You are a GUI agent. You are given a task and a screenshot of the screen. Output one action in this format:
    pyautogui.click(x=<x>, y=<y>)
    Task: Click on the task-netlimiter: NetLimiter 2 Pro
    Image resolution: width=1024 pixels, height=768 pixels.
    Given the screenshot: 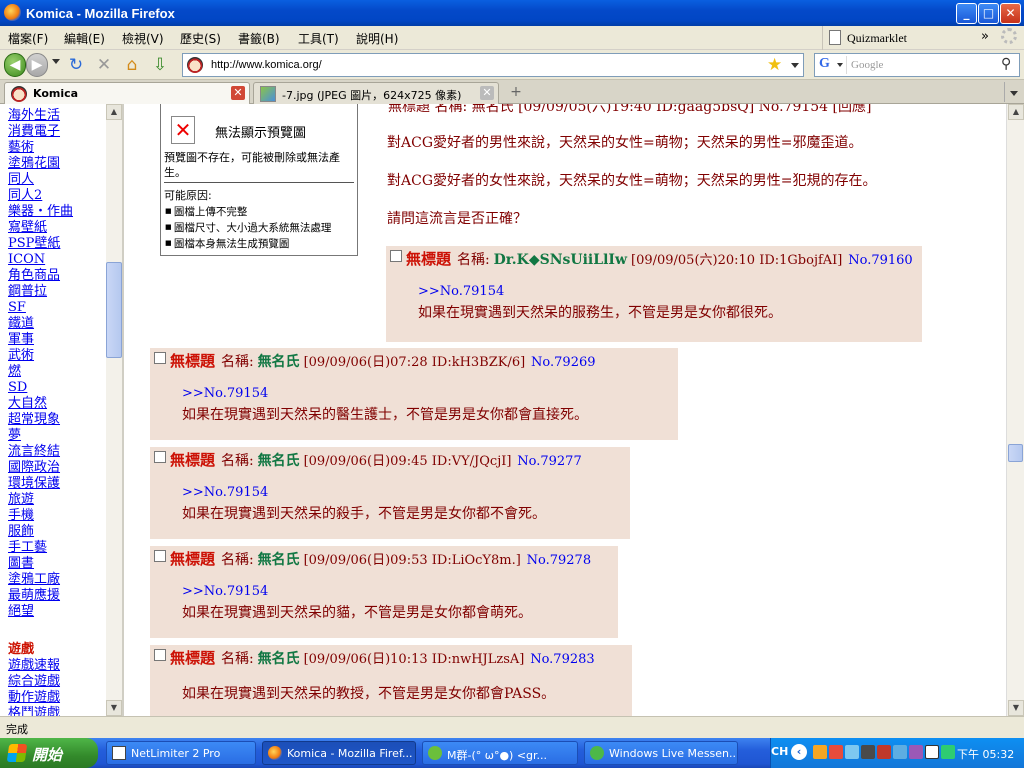 What is the action you would take?
    pyautogui.click(x=181, y=753)
    